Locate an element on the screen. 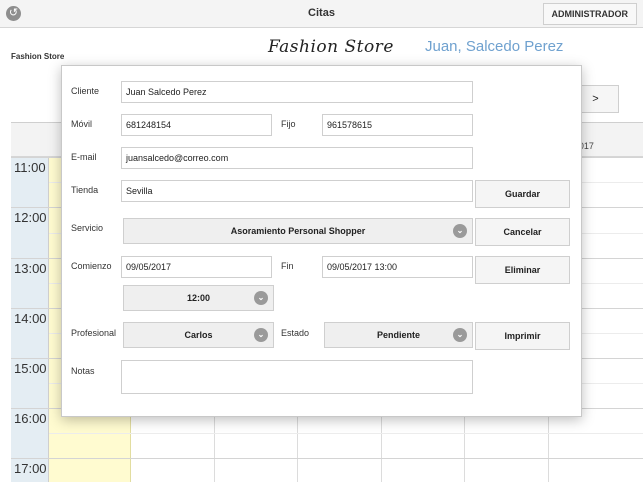 The image size is (643, 482). mobile-field: 681248154 is located at coordinates (196, 125).